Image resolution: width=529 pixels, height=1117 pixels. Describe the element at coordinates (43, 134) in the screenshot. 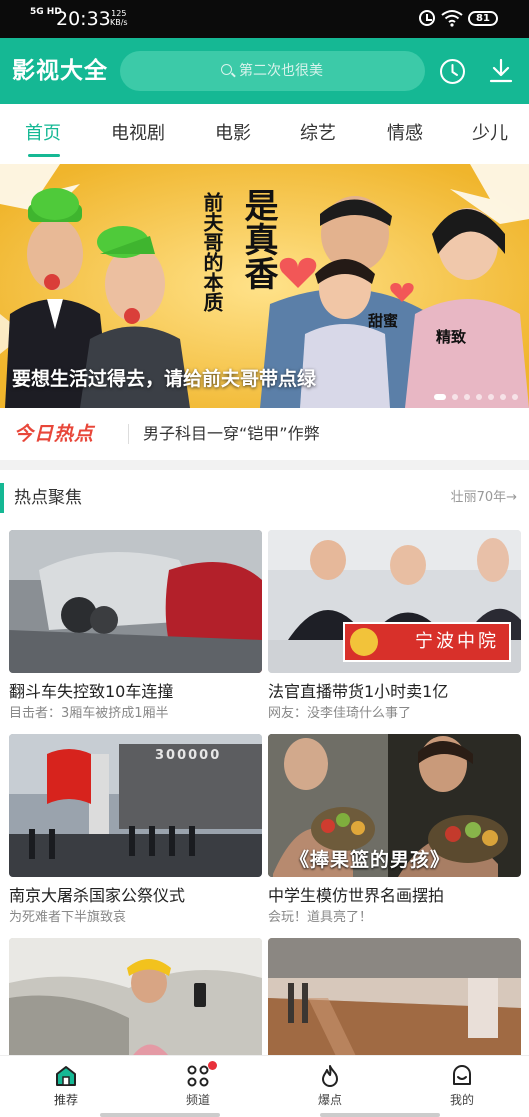

I see `tab-home: 首页` at that location.